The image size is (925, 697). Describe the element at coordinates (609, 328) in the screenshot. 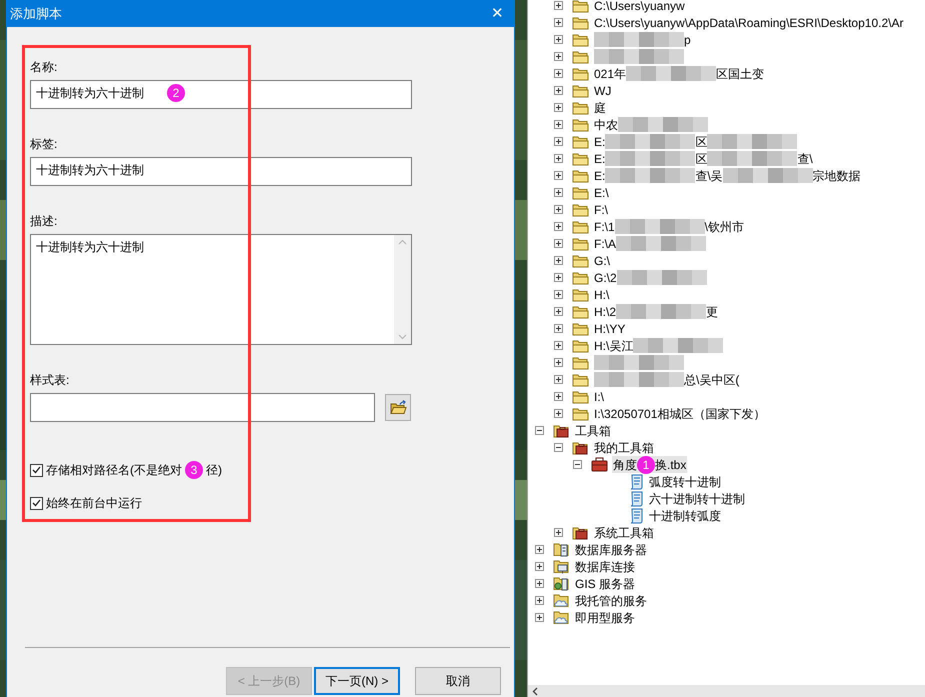

I see `tree-item: H:\YY` at that location.